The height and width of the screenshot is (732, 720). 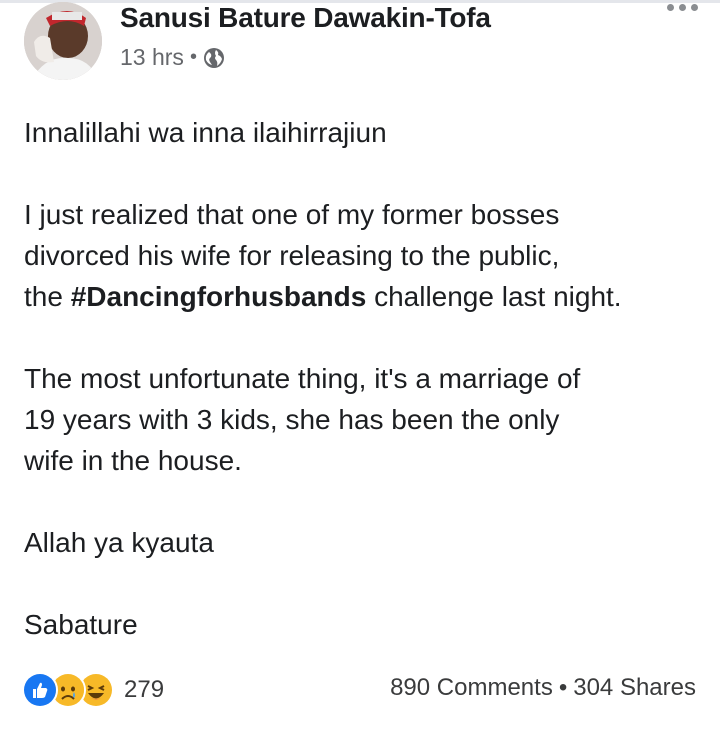 I want to click on shares-link: 304 Shares, so click(x=634, y=687).